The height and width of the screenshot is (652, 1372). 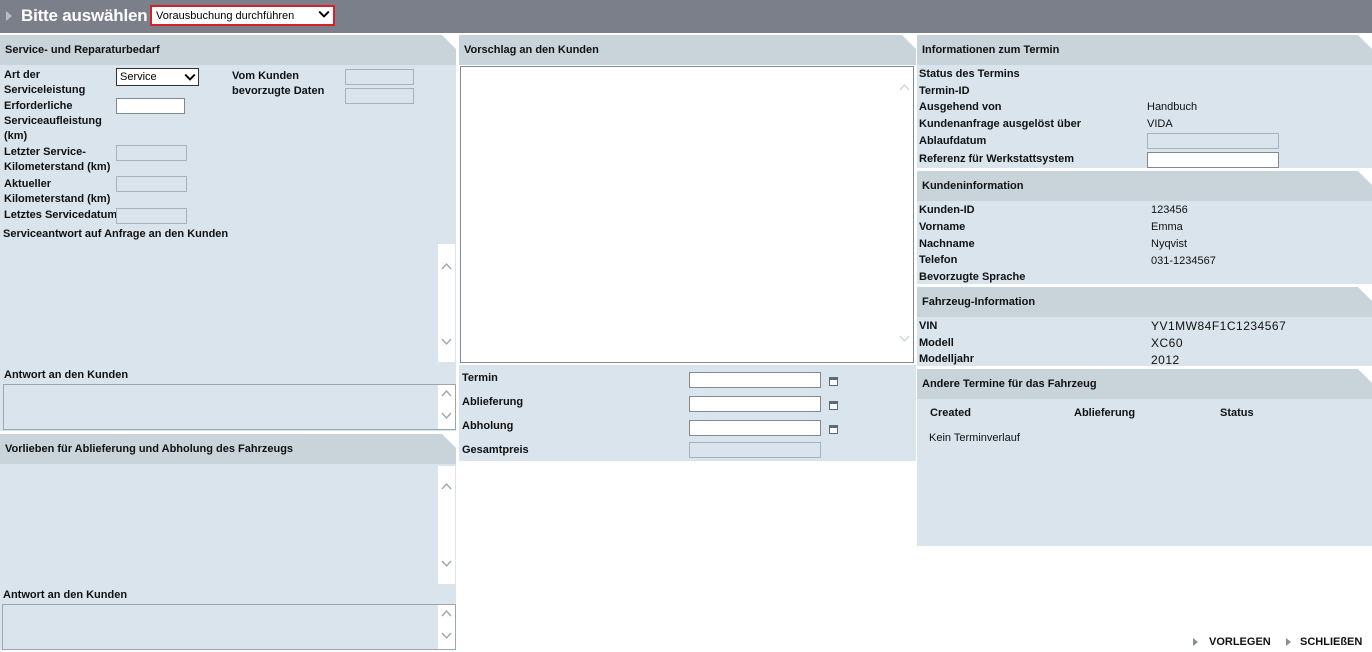 I want to click on ablieferung-label: Ablieferung, so click(x=493, y=402).